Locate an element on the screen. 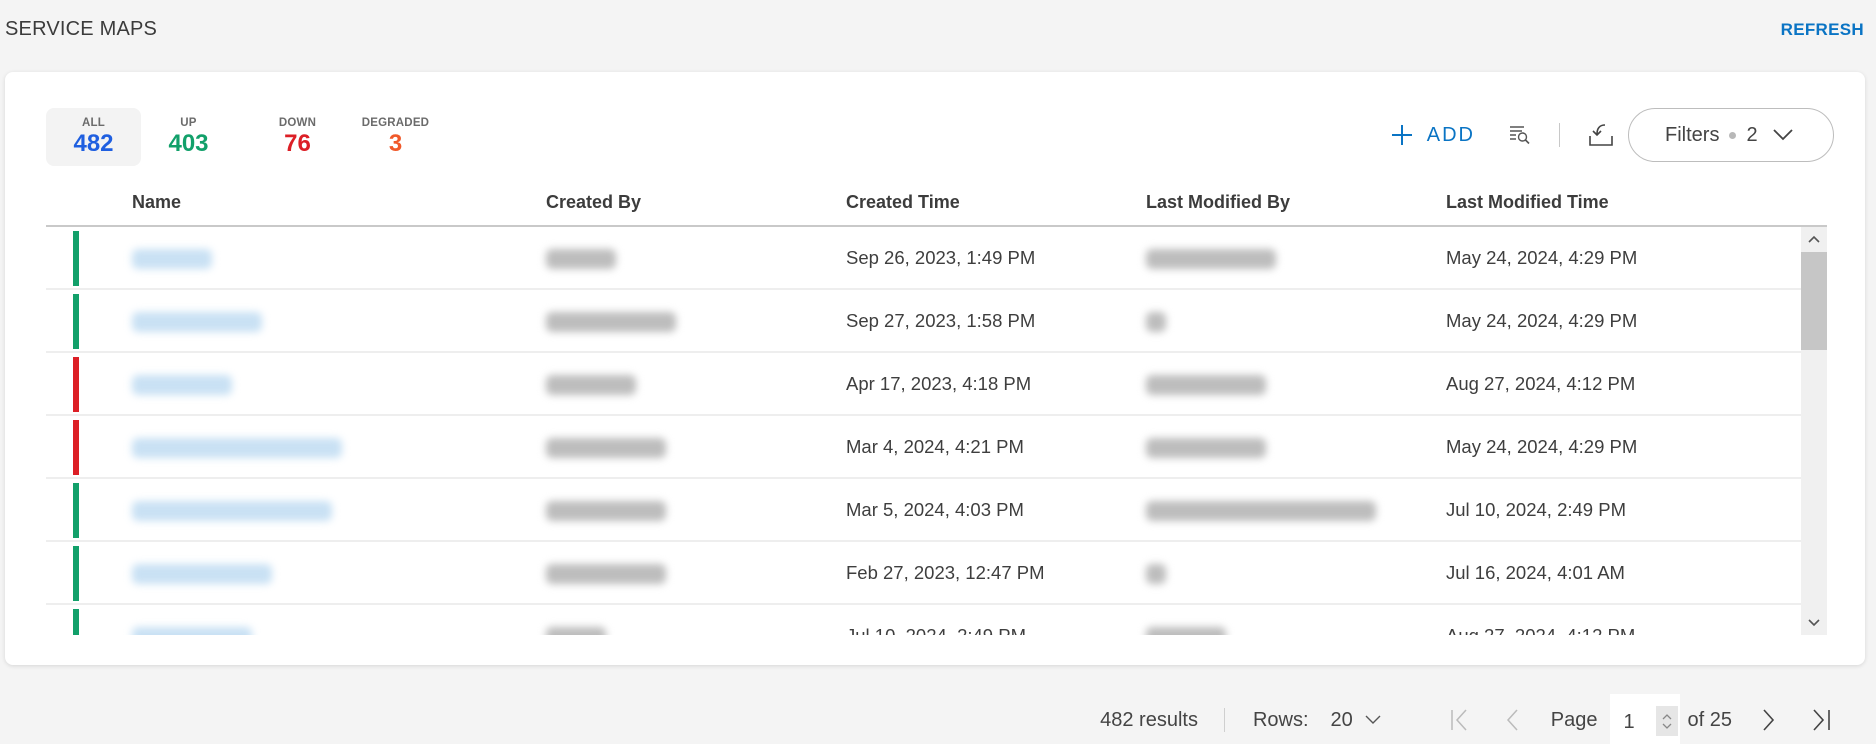 The height and width of the screenshot is (744, 1876). last-modified-time-cell: Jul 10, 2024, 2:49 PM is located at coordinates (1536, 509).